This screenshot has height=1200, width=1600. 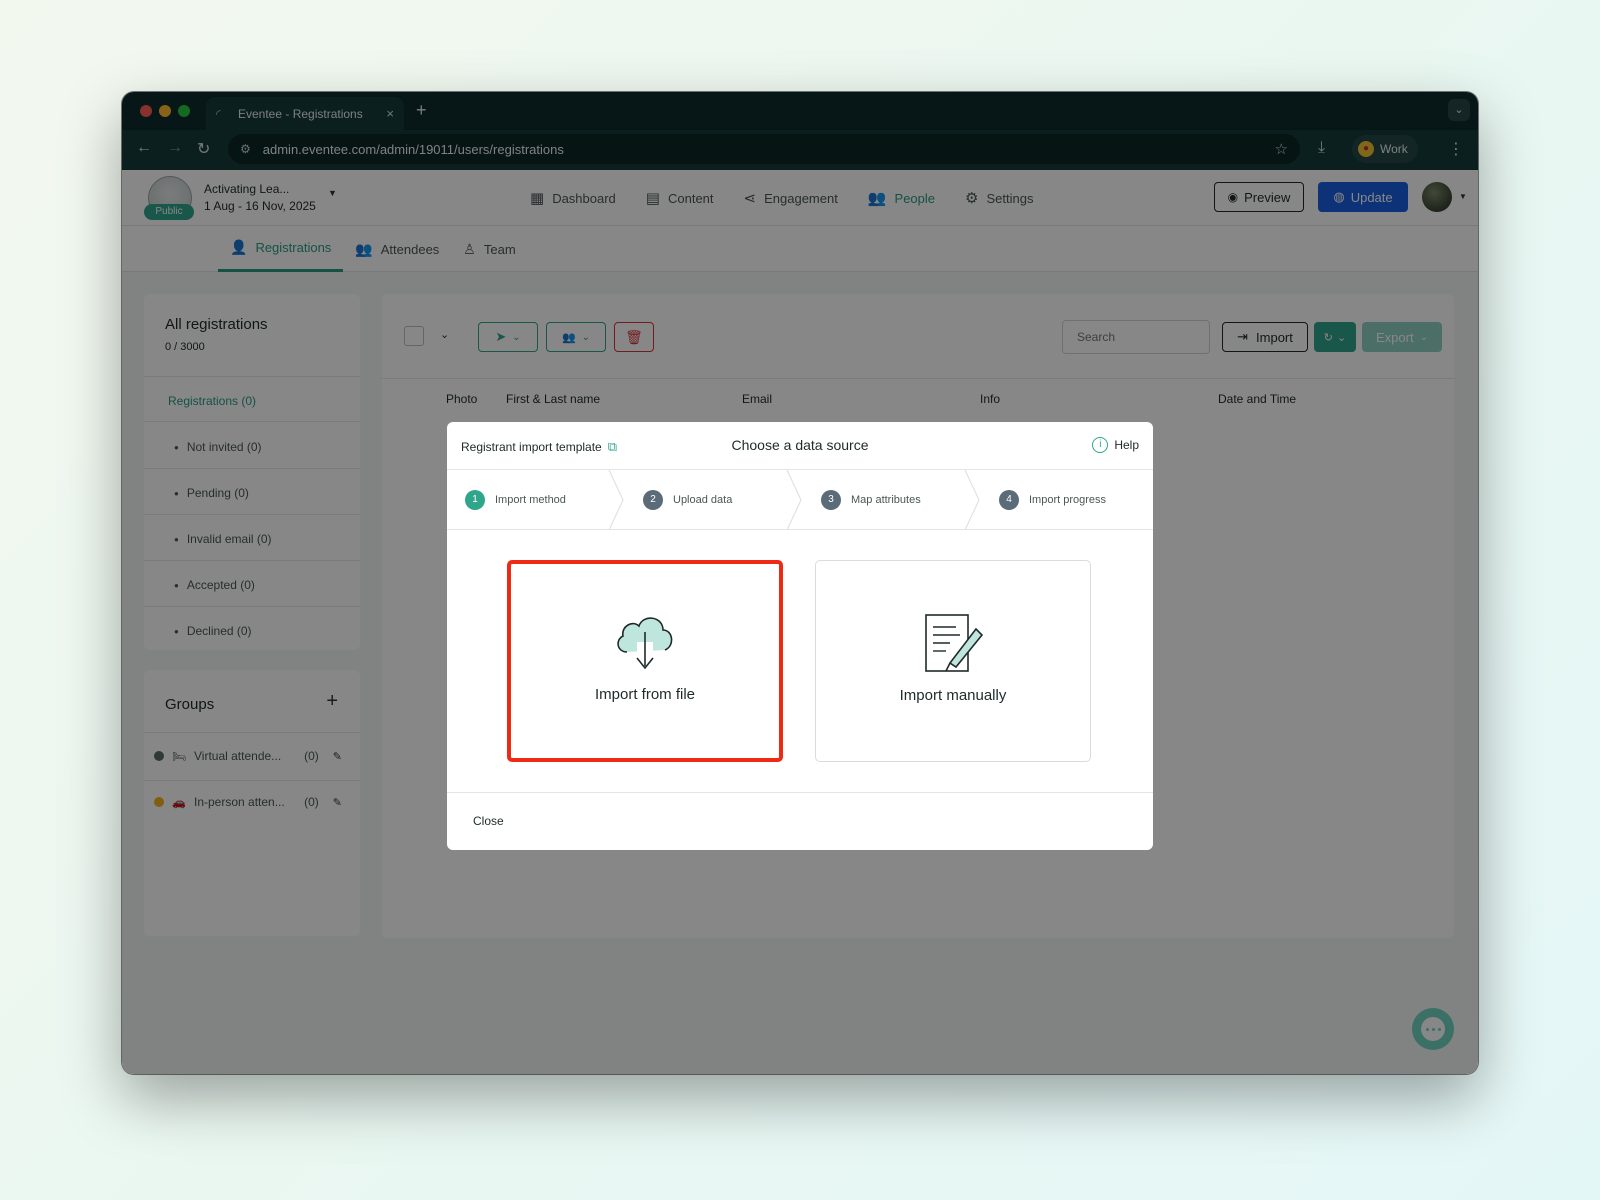 I want to click on step-label: Upload data, so click(x=703, y=500).